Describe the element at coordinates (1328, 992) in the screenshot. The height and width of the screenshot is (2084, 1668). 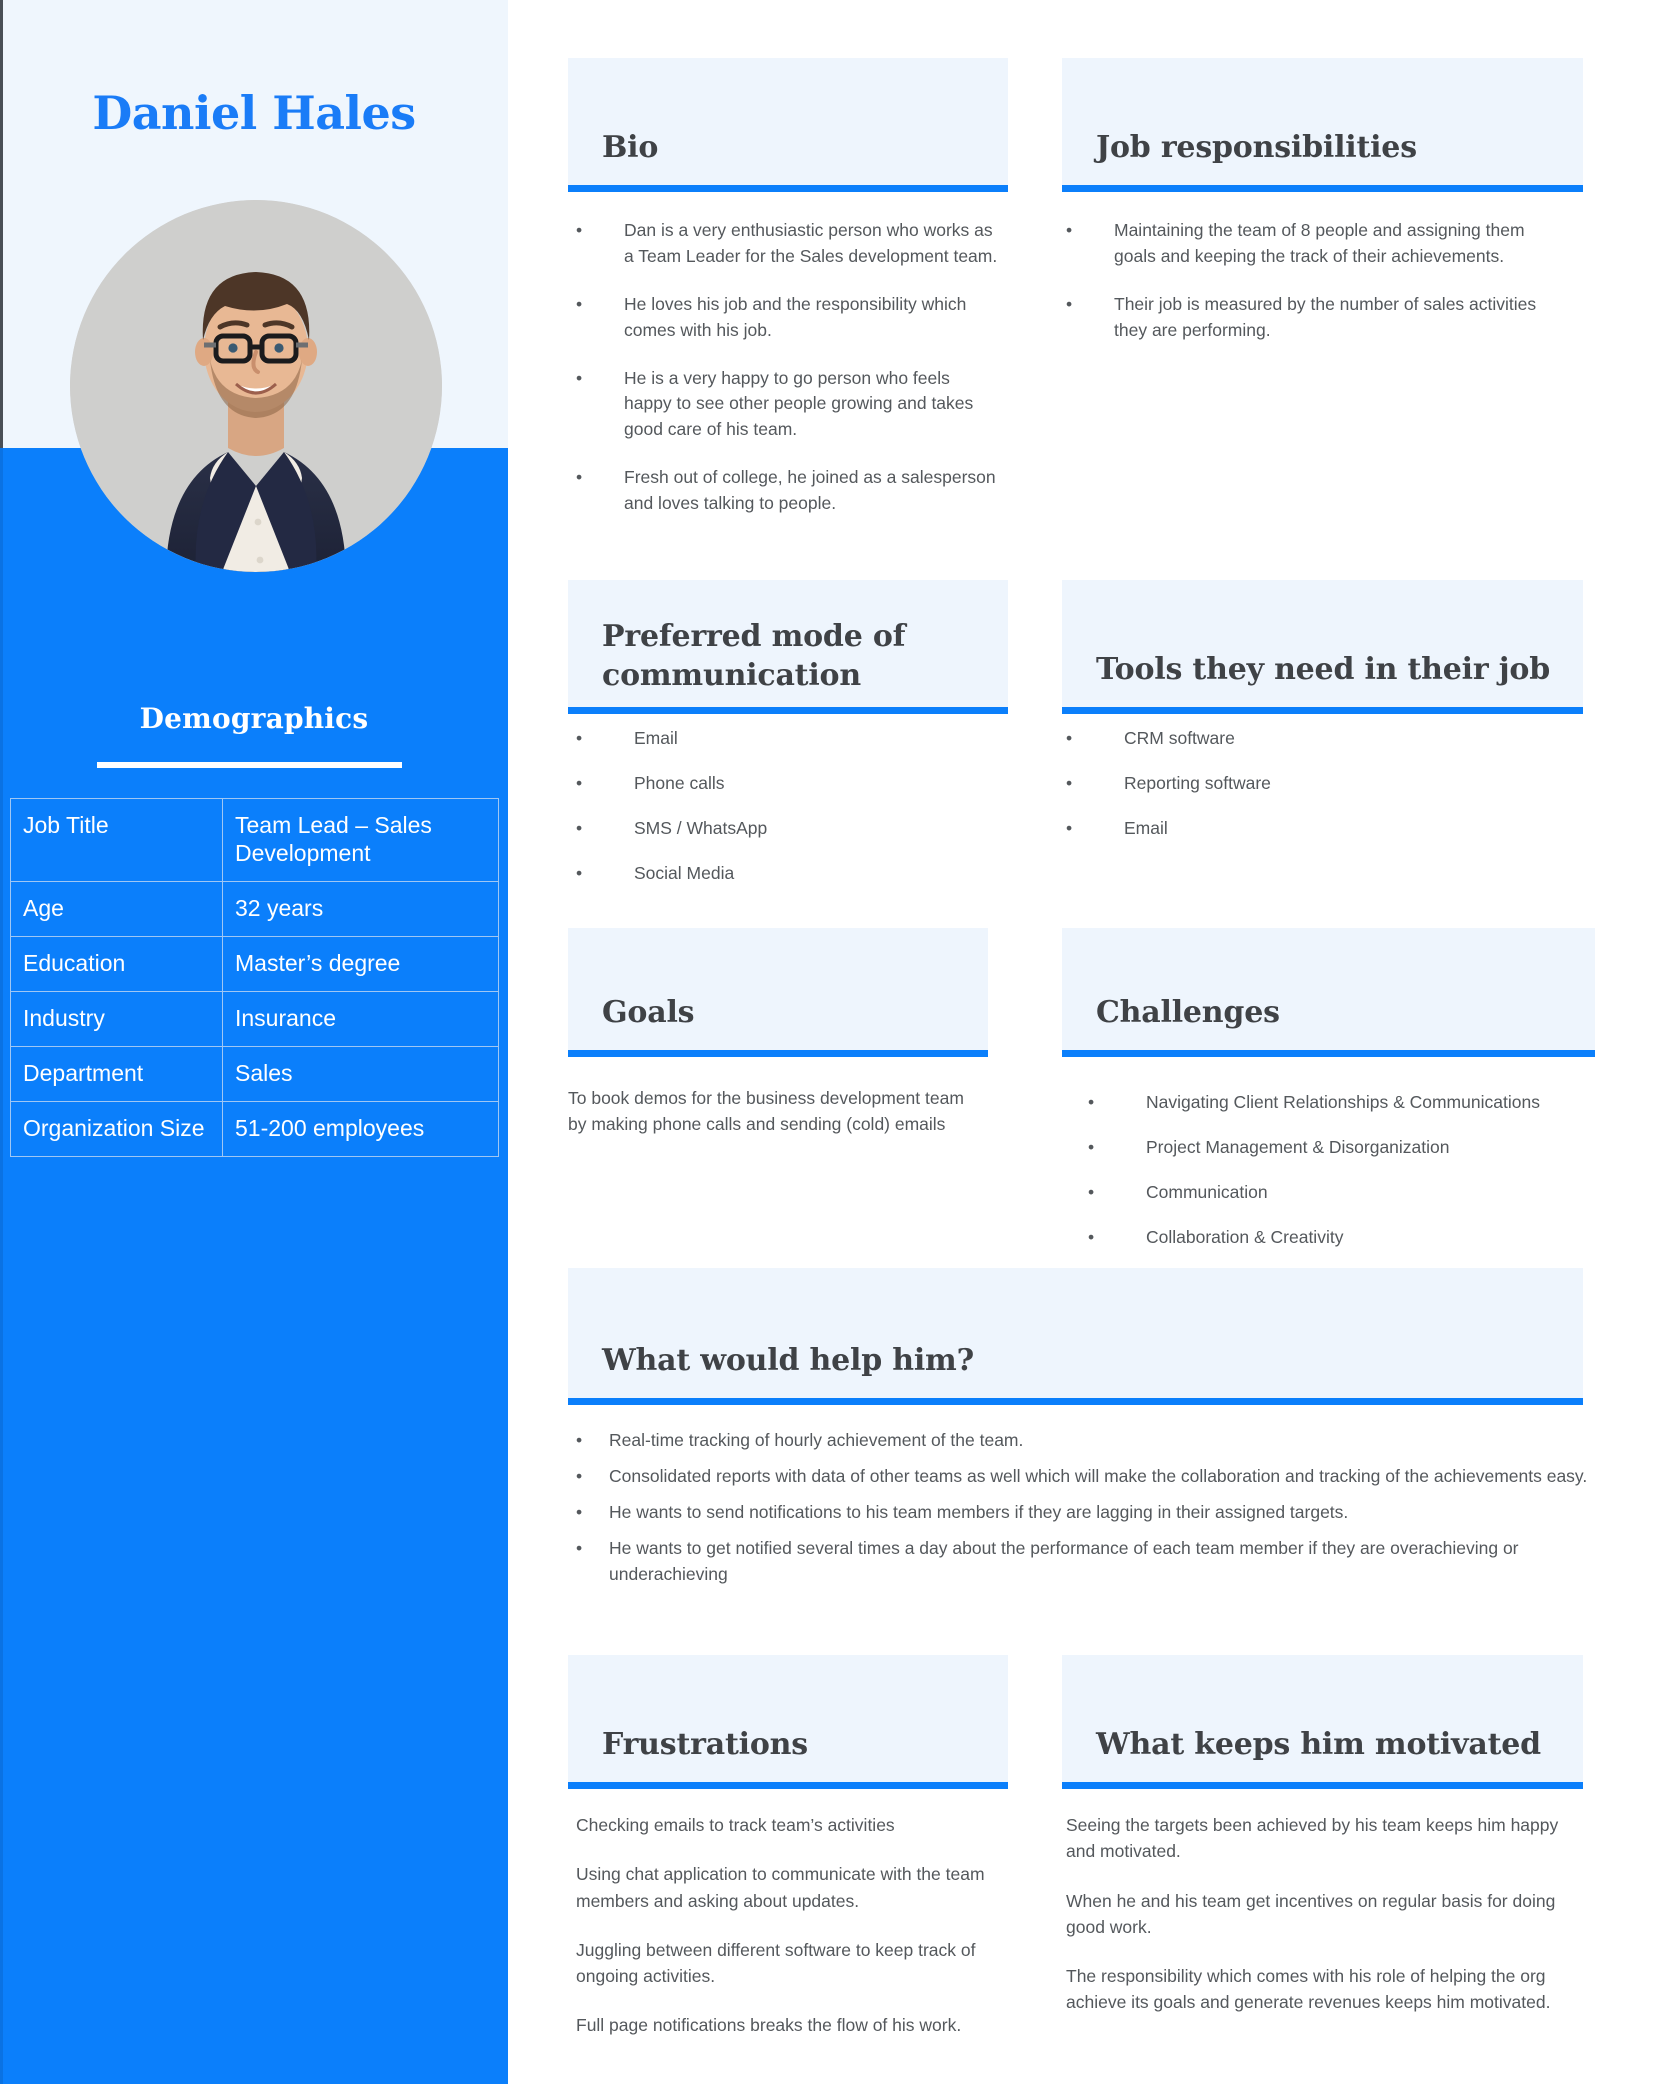
I see `card-challenges: Challenges` at that location.